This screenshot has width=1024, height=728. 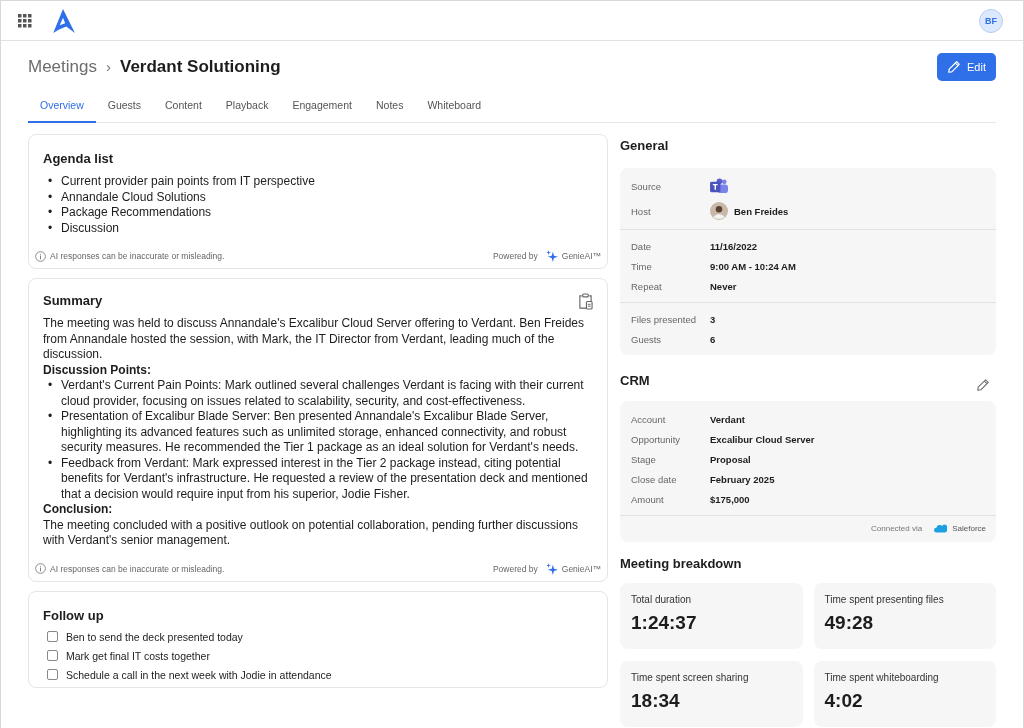 I want to click on connected-label: Connected via, so click(x=897, y=528).